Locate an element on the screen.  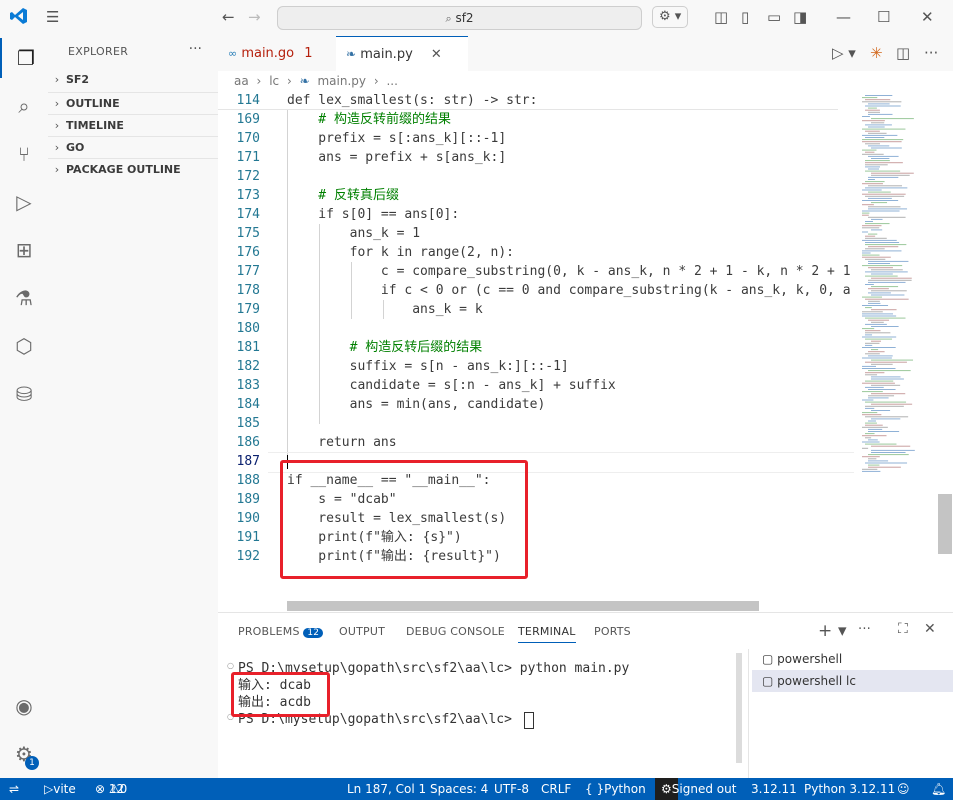
section-sf2: › SF2 is located at coordinates (133, 80).